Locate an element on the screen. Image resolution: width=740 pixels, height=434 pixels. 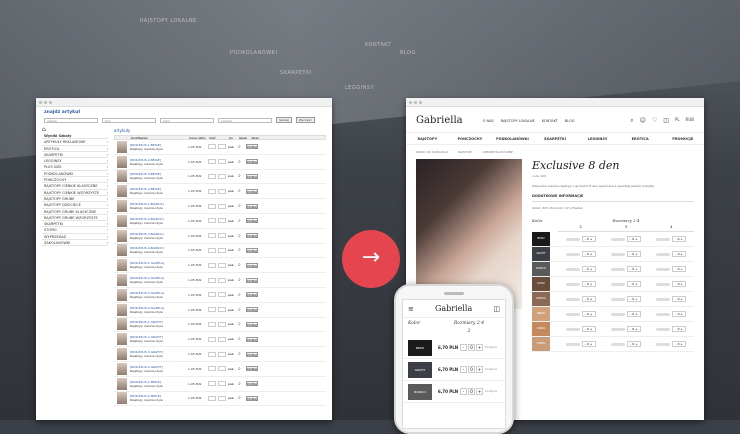
minus-button: - is located at coordinates (463, 369).